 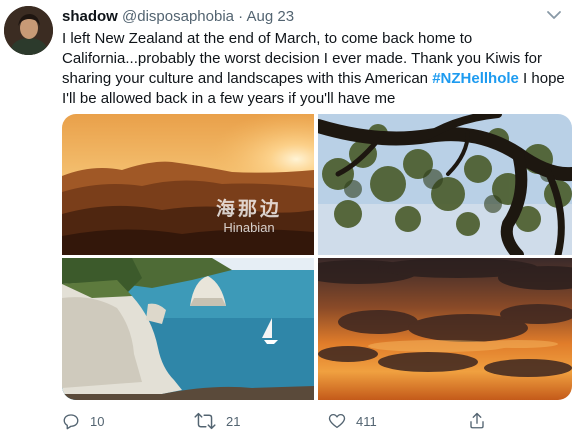 I want to click on retweet-icon, so click(x=210, y=421).